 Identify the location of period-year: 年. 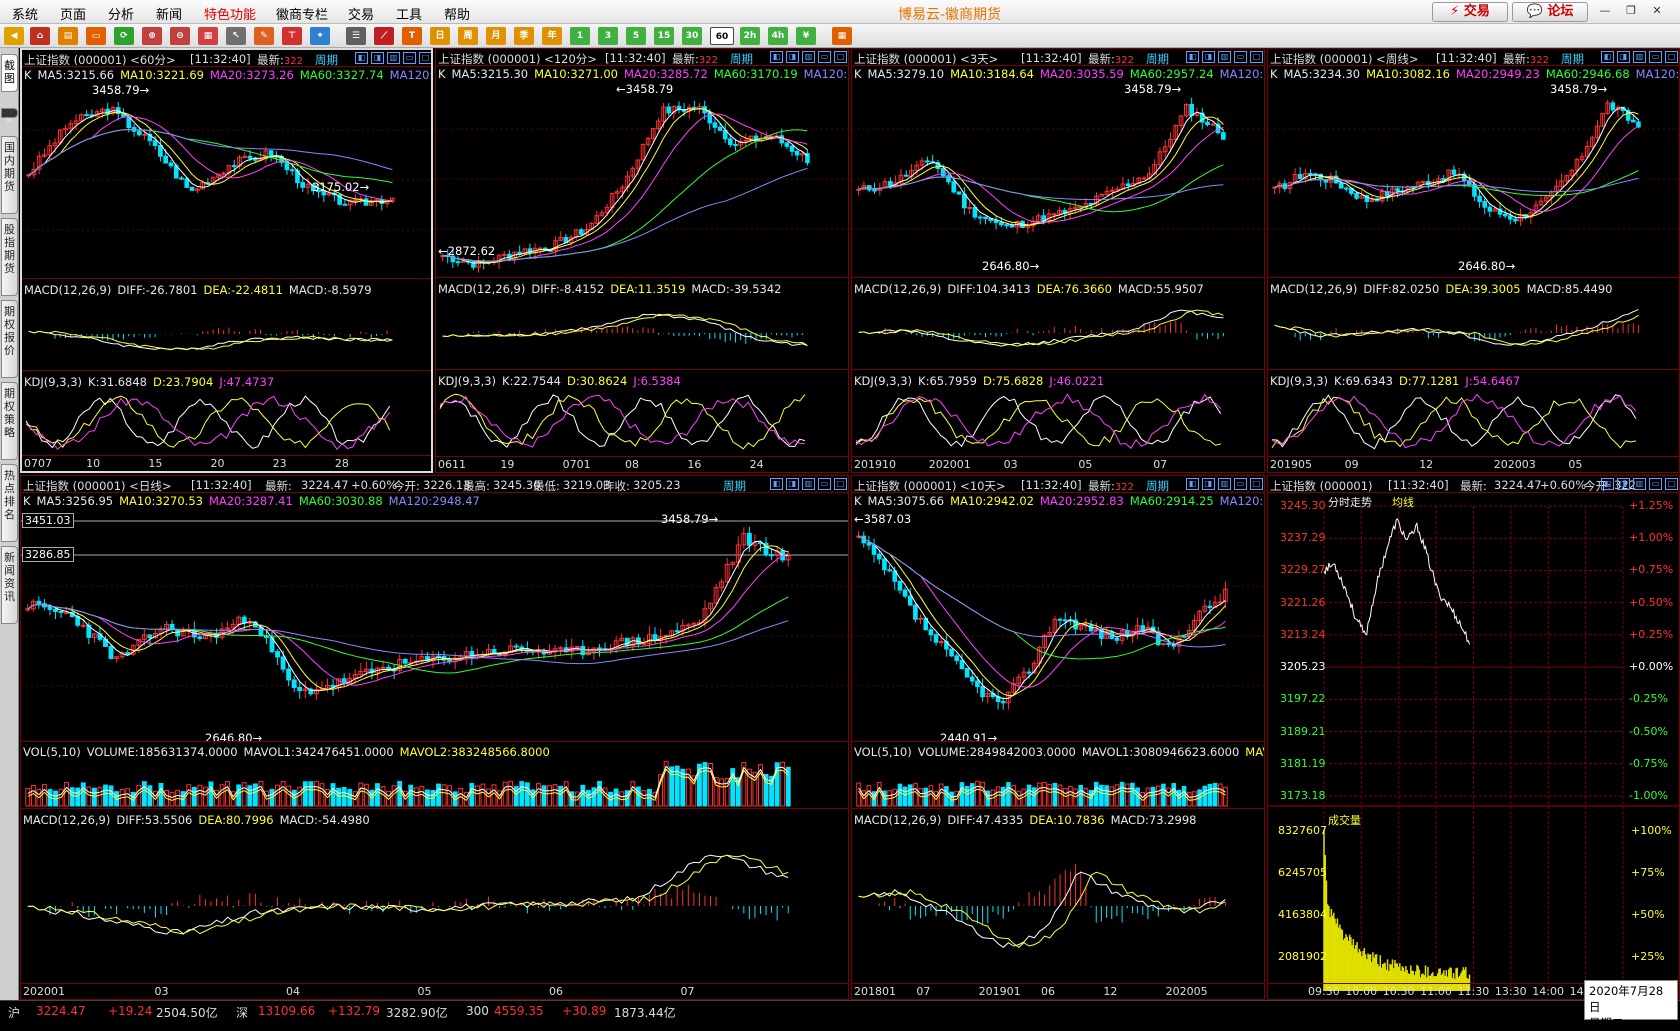
(552, 36).